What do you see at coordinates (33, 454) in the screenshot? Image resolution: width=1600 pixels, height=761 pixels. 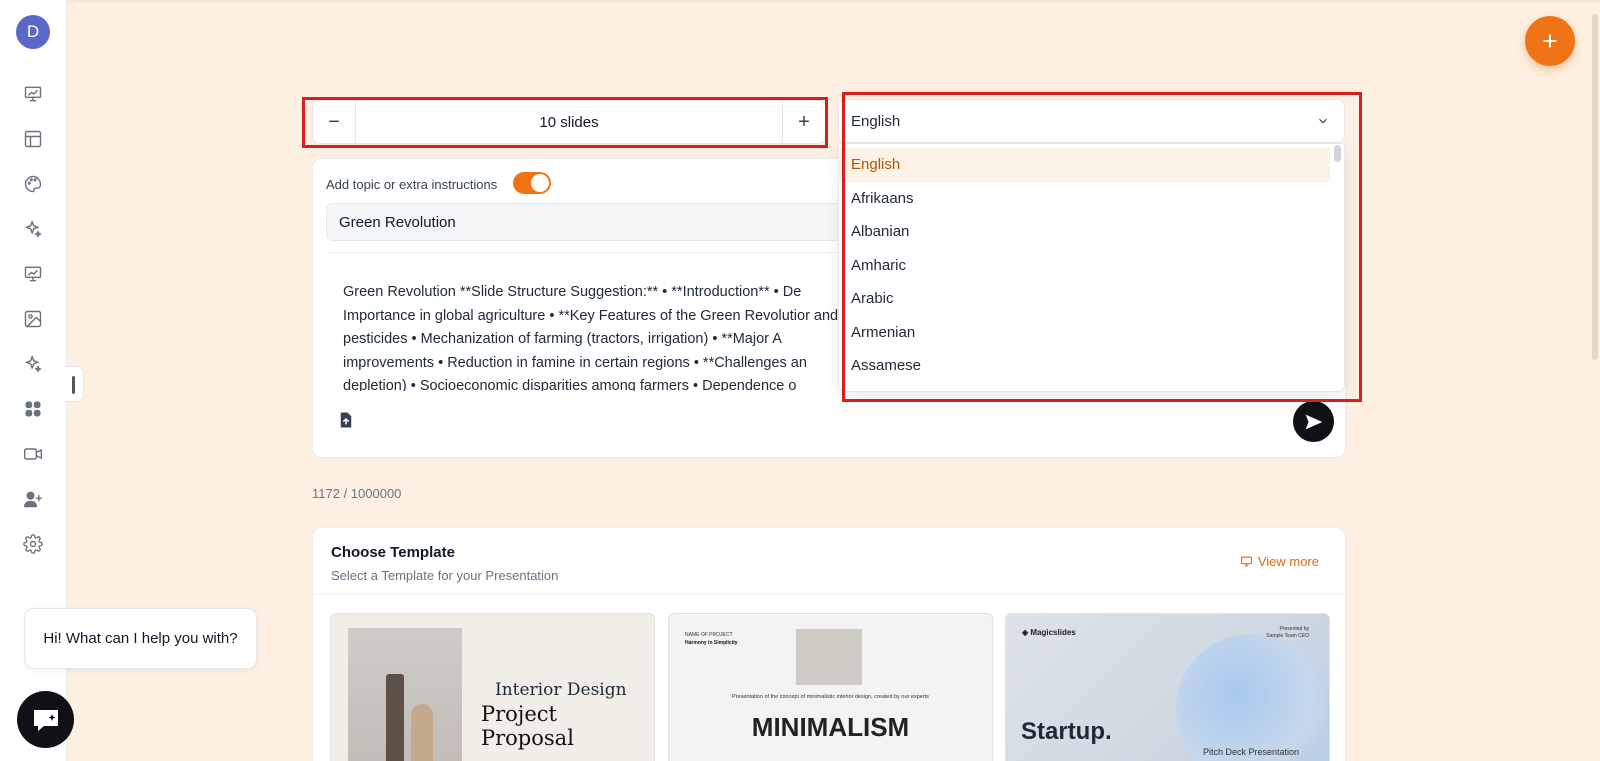 I see `video-icon` at bounding box center [33, 454].